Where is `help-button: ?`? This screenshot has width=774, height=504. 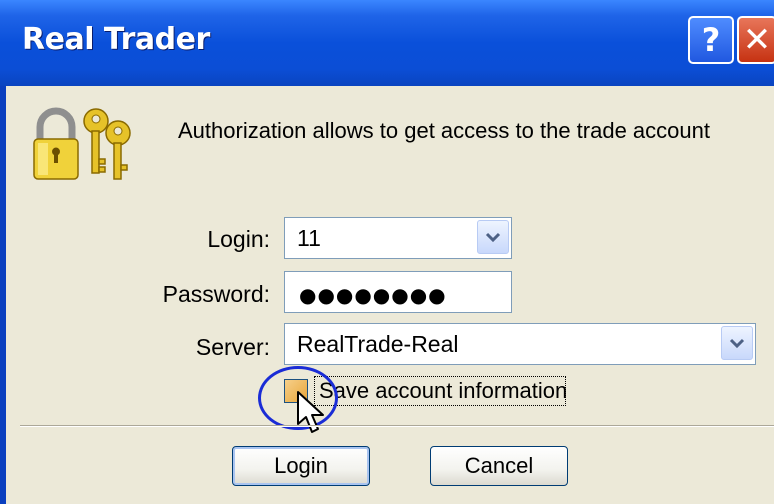 help-button: ? is located at coordinates (711, 40).